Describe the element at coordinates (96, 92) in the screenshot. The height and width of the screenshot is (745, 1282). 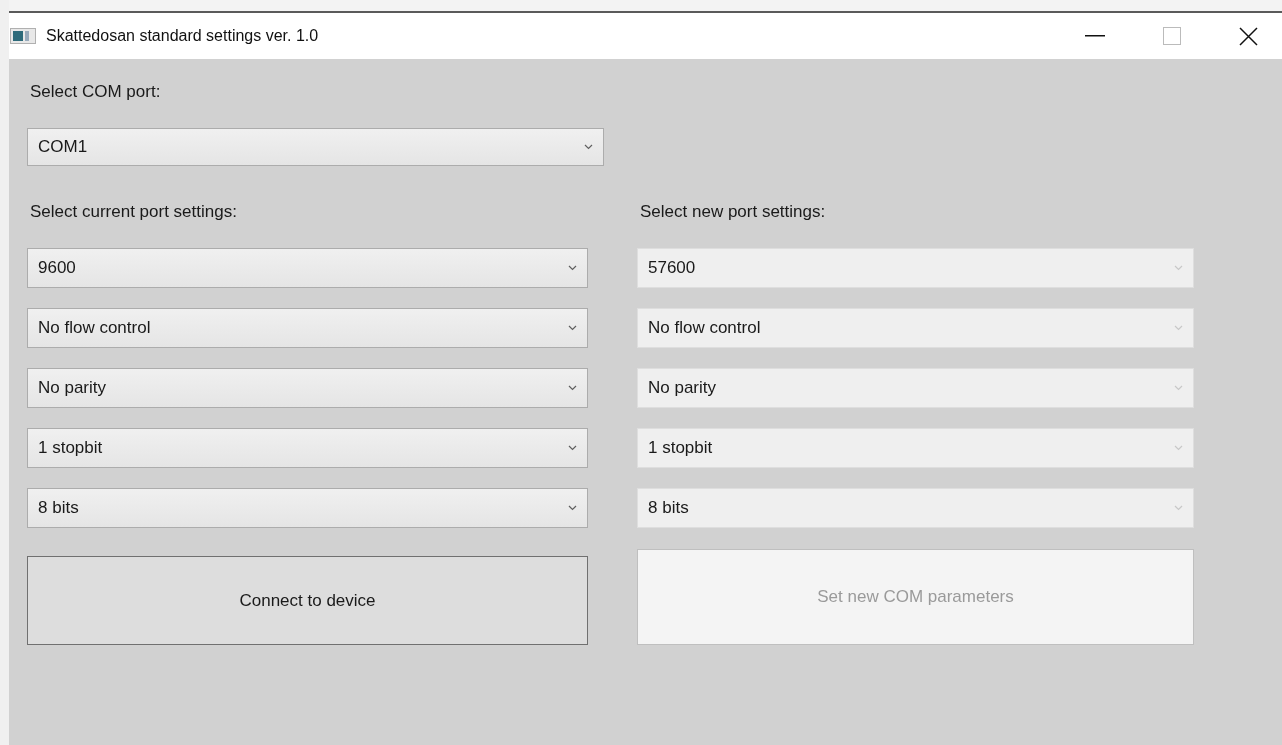
I see `field-label: Select COM port:` at that location.